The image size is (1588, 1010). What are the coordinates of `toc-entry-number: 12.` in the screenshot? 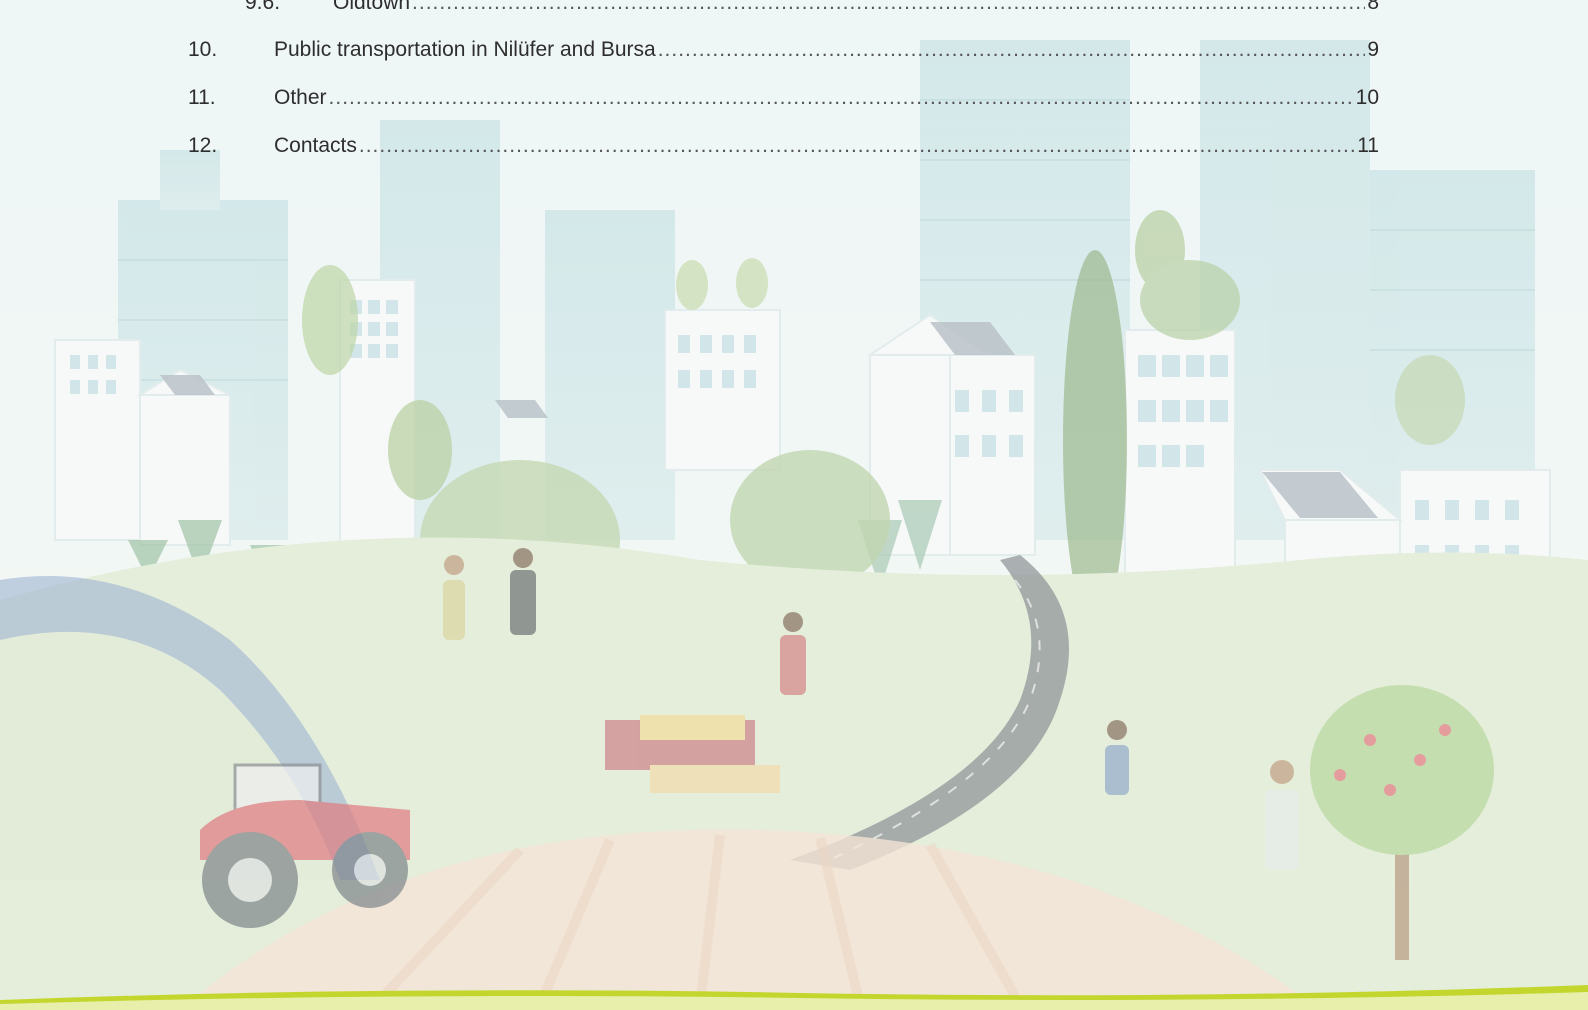 It's located at (203, 145).